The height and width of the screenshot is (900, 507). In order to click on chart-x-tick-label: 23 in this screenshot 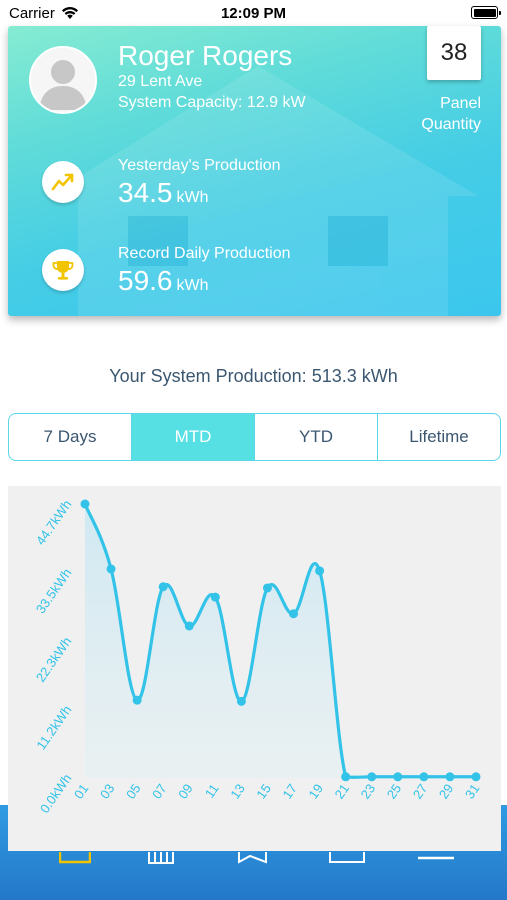, I will do `click(368, 791)`.